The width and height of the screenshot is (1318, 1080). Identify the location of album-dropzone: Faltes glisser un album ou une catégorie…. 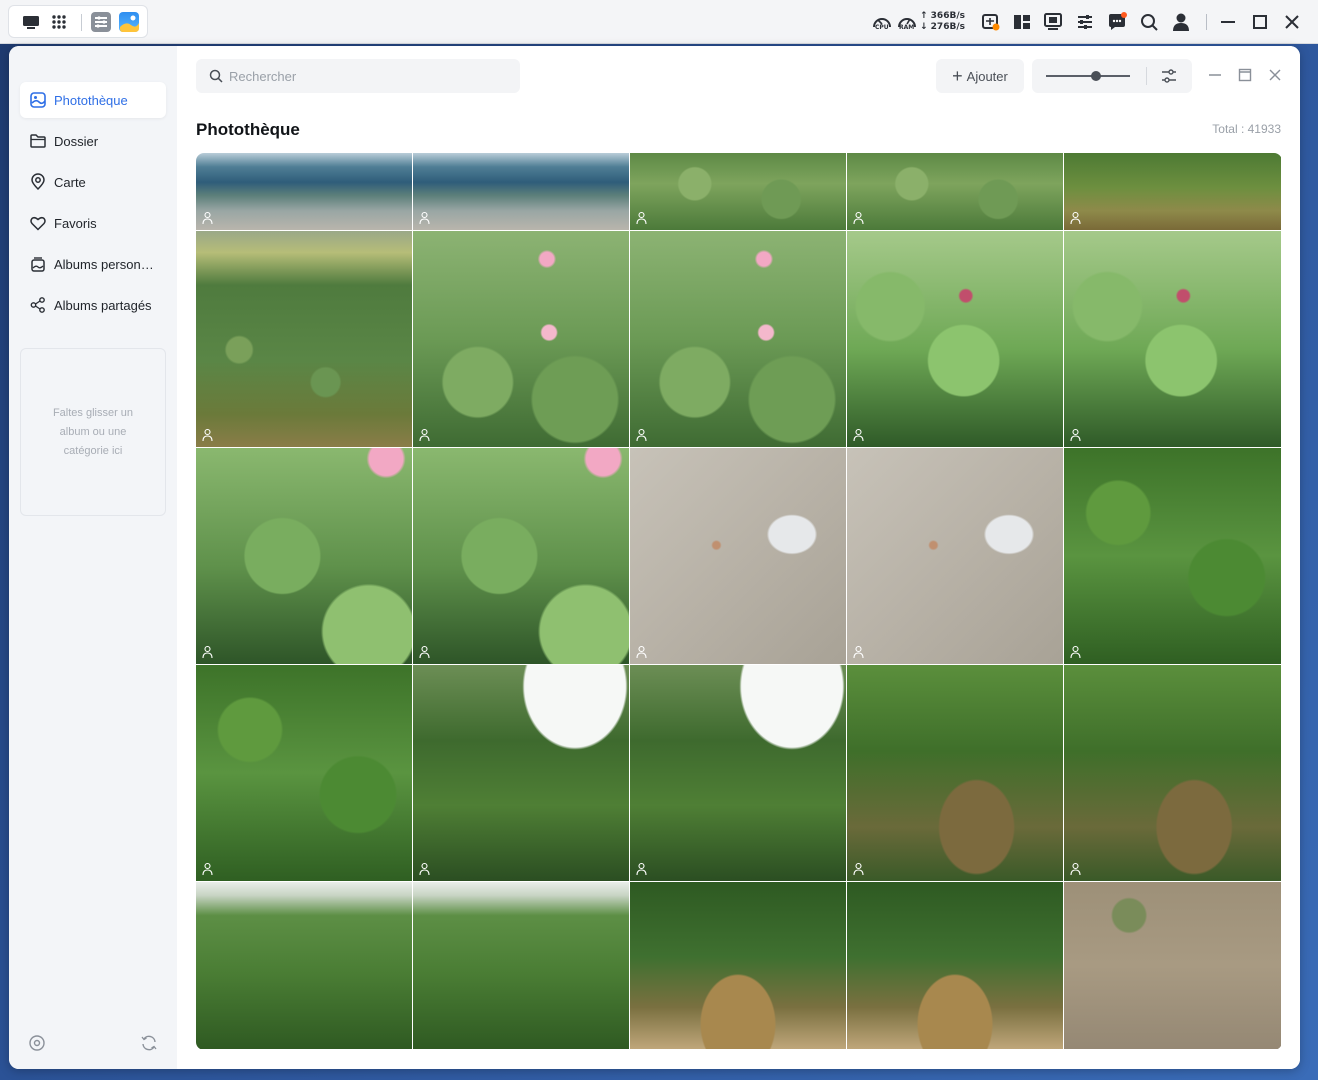
(93, 432).